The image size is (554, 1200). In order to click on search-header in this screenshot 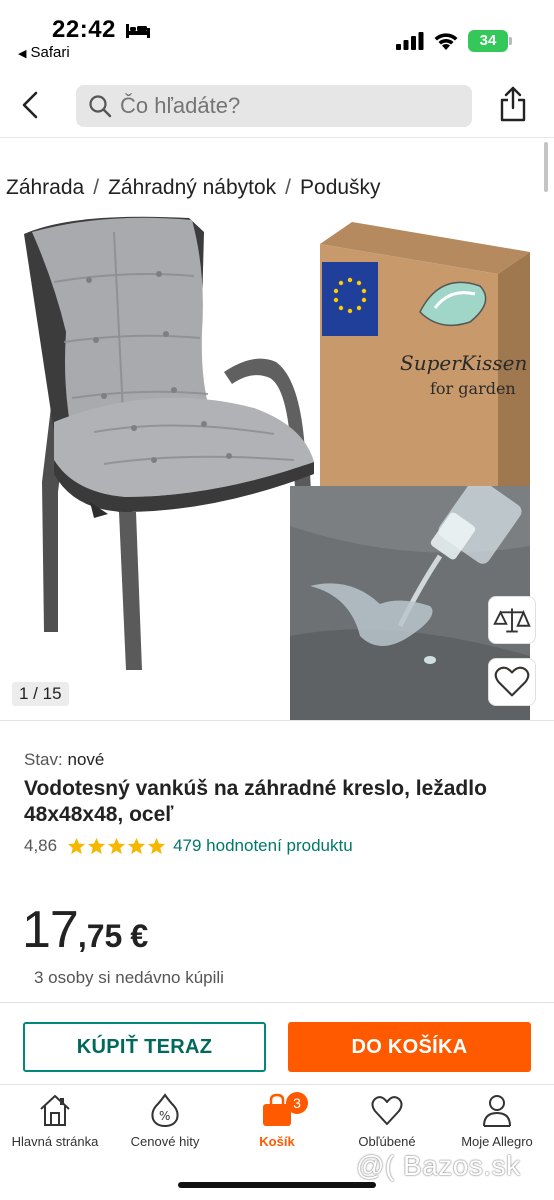, I will do `click(277, 105)`.